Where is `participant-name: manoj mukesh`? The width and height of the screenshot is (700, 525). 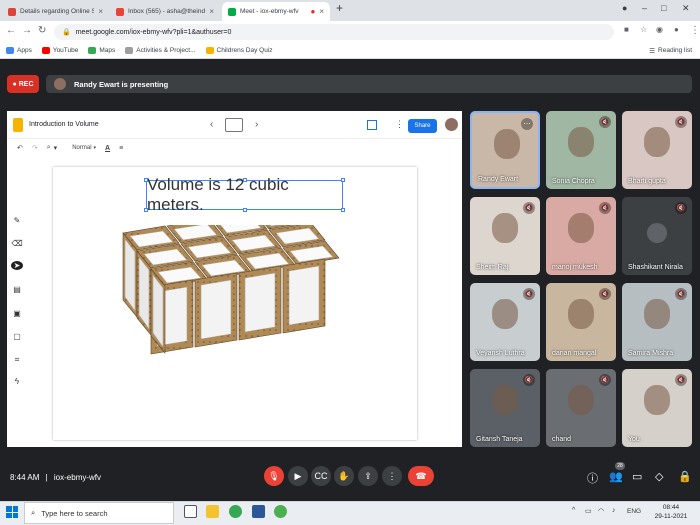 participant-name: manoj mukesh is located at coordinates (575, 267).